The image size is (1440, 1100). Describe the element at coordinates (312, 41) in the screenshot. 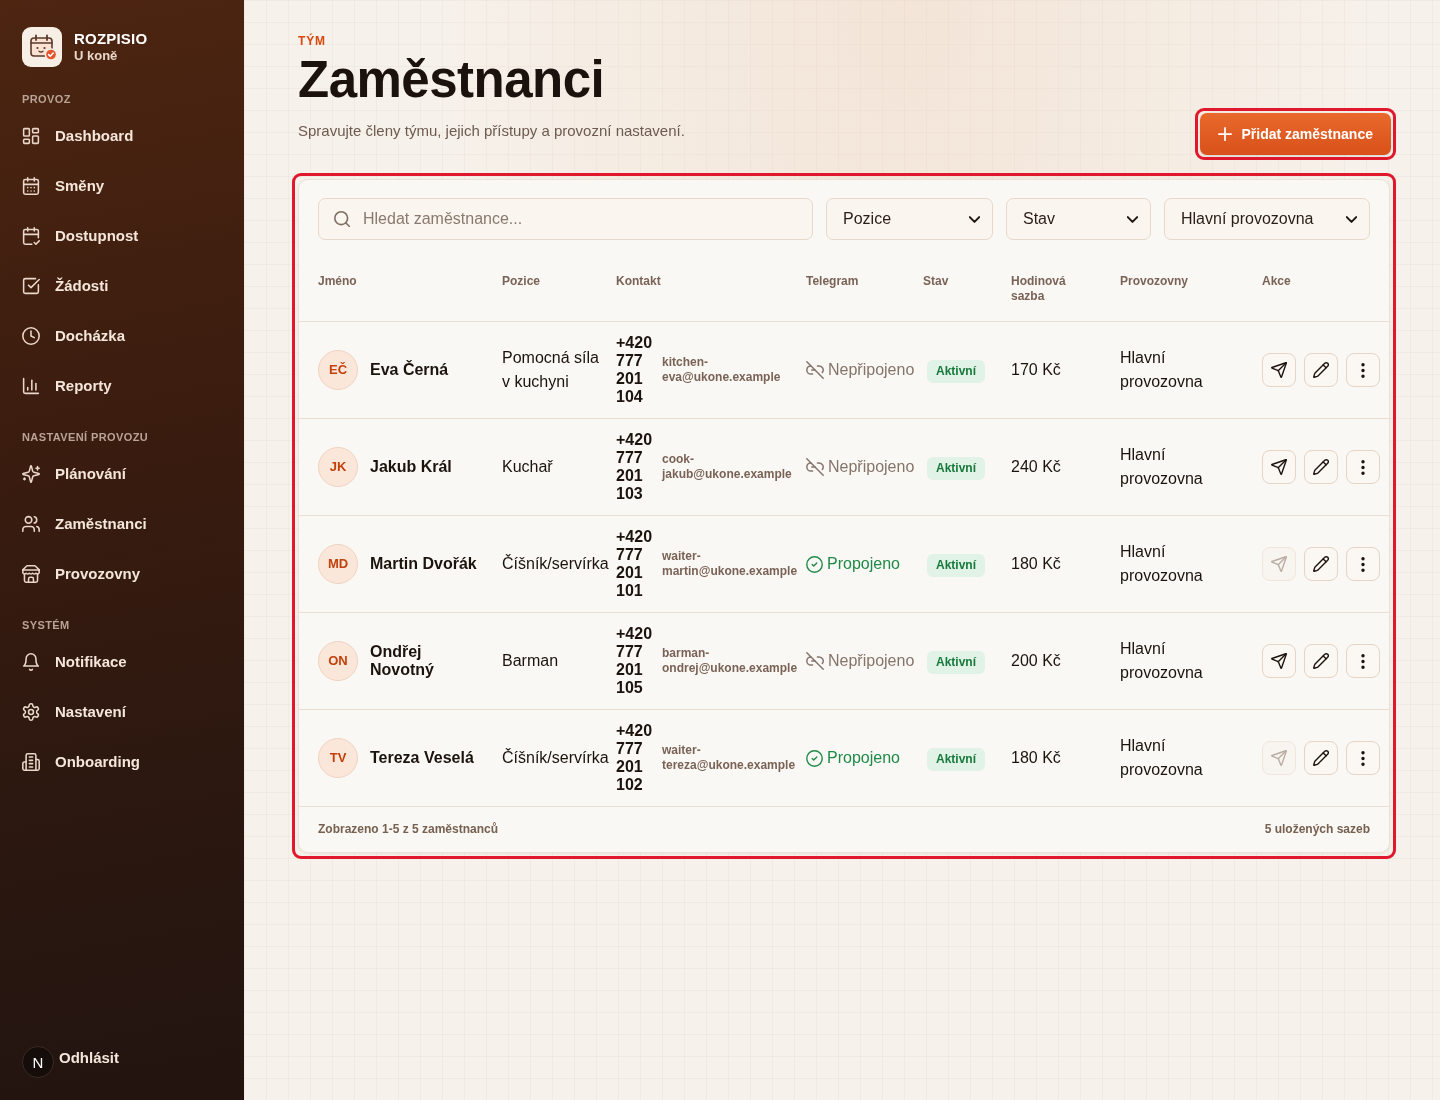

I see `page-eyebrow: TÝM` at that location.